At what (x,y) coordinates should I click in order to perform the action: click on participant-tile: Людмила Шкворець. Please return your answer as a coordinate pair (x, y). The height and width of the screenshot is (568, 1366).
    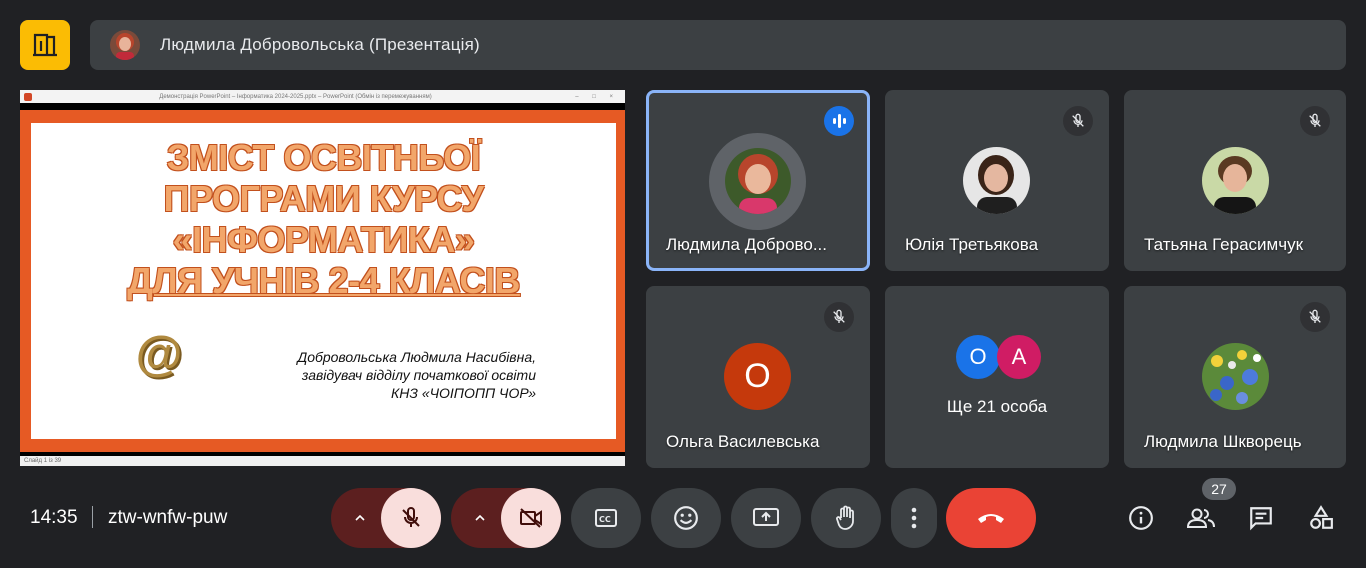
    Looking at the image, I should click on (1235, 377).